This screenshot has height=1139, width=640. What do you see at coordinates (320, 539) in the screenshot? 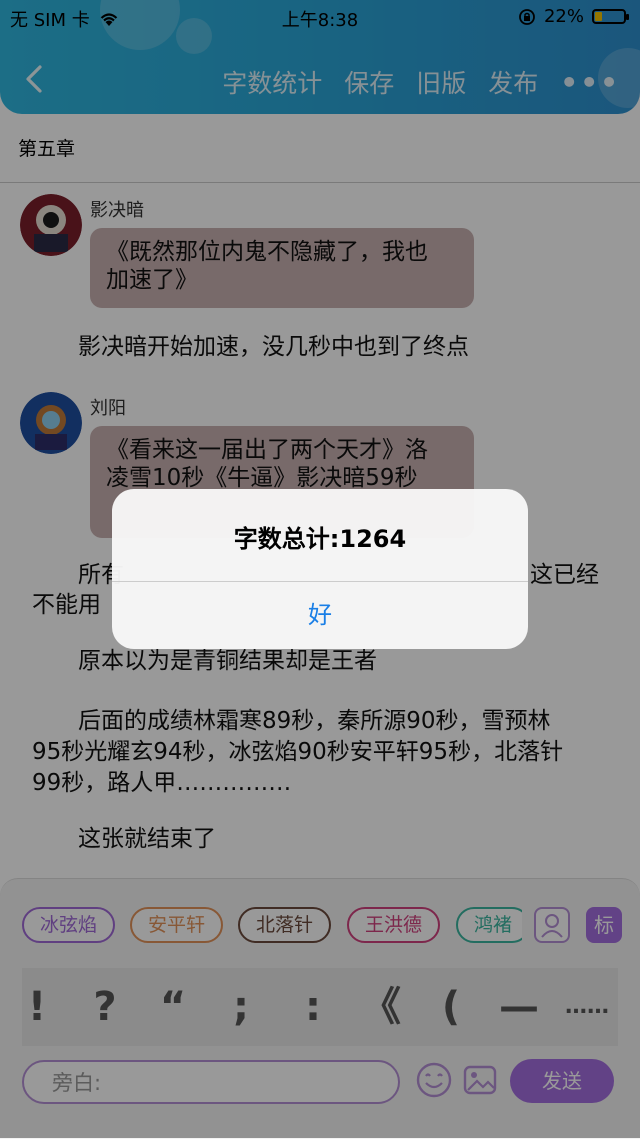
I see `alert-title: 字数总计:1264` at bounding box center [320, 539].